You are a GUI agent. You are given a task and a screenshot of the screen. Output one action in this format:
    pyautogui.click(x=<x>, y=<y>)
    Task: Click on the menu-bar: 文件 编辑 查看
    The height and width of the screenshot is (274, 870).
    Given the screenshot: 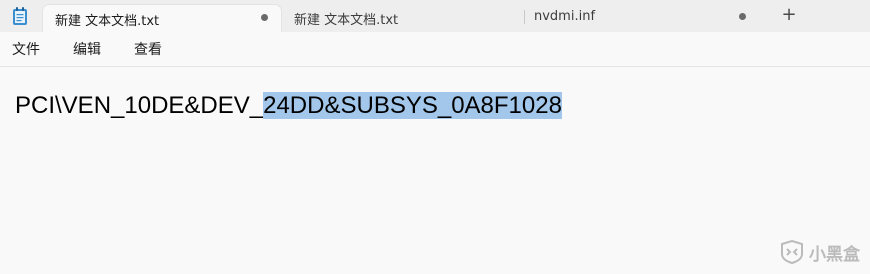 What is the action you would take?
    pyautogui.click(x=435, y=49)
    